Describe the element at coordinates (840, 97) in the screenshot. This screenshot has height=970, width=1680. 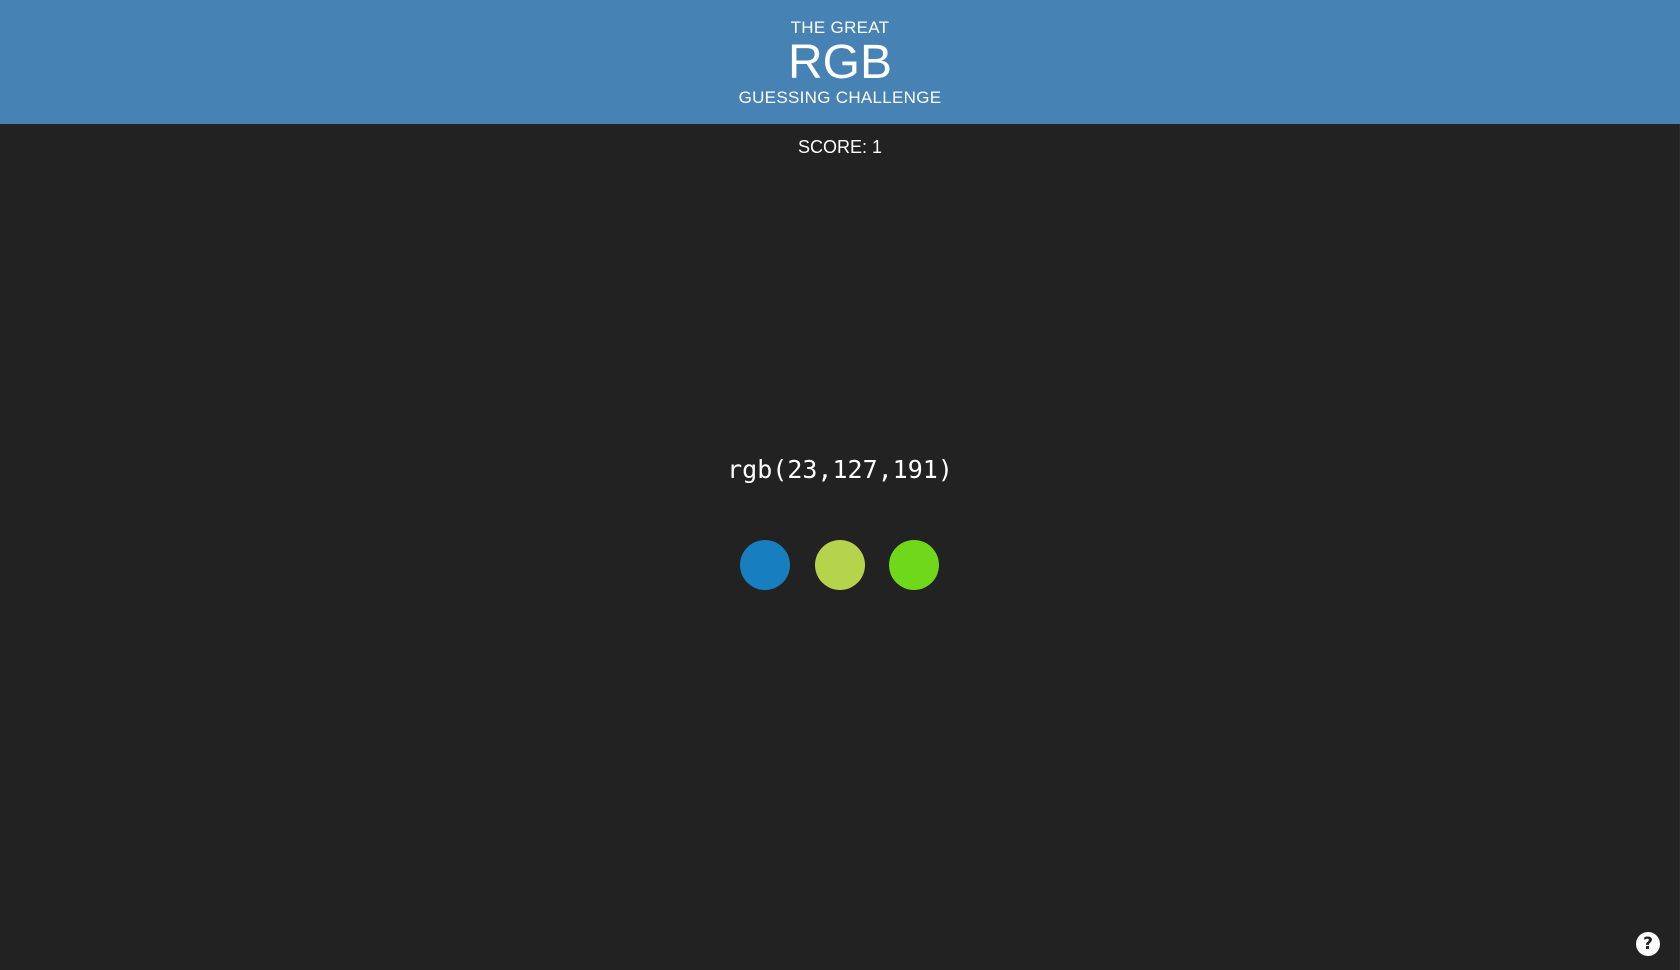
I see `title-subtitle: GUESSING CHALLENGE` at that location.